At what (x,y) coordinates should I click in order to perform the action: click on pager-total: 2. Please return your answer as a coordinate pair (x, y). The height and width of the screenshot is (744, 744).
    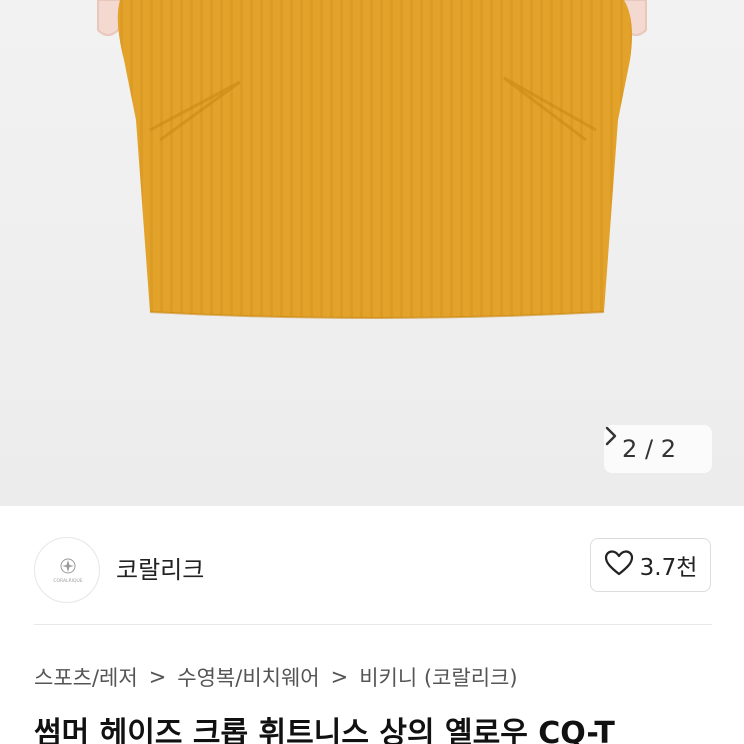
    Looking at the image, I should click on (668, 449).